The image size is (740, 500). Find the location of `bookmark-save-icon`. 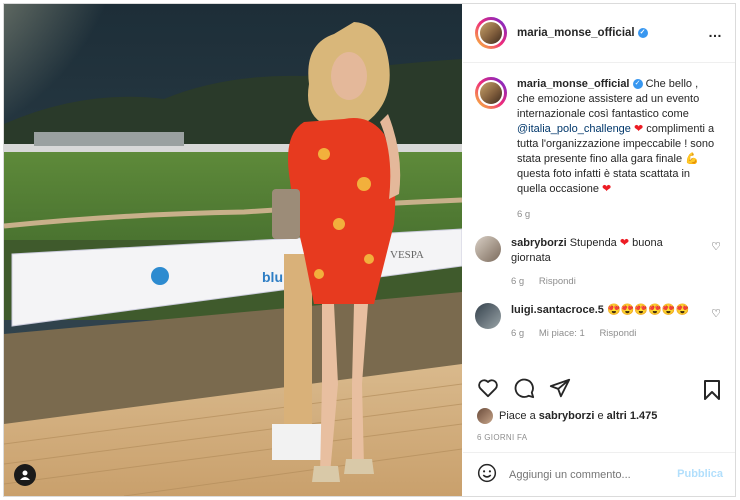

bookmark-save-icon is located at coordinates (712, 392).